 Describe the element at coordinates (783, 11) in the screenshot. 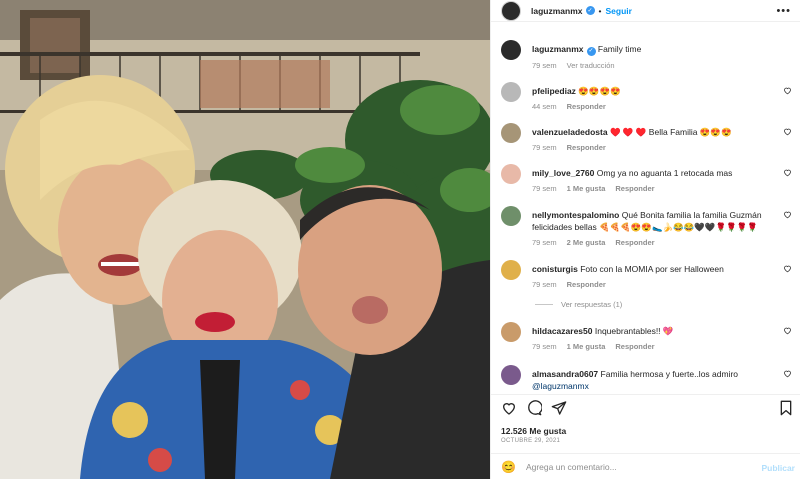

I see `more-options-icon: •••` at that location.